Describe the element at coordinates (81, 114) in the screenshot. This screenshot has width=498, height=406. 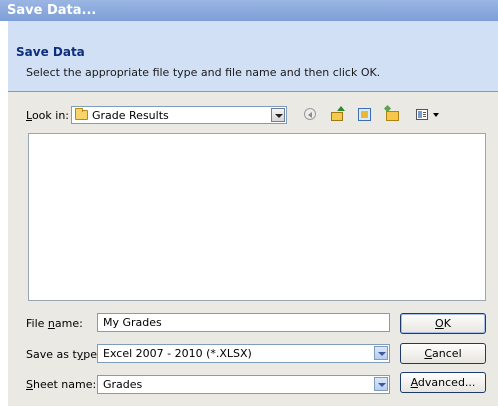
I see `folder-icon` at that location.